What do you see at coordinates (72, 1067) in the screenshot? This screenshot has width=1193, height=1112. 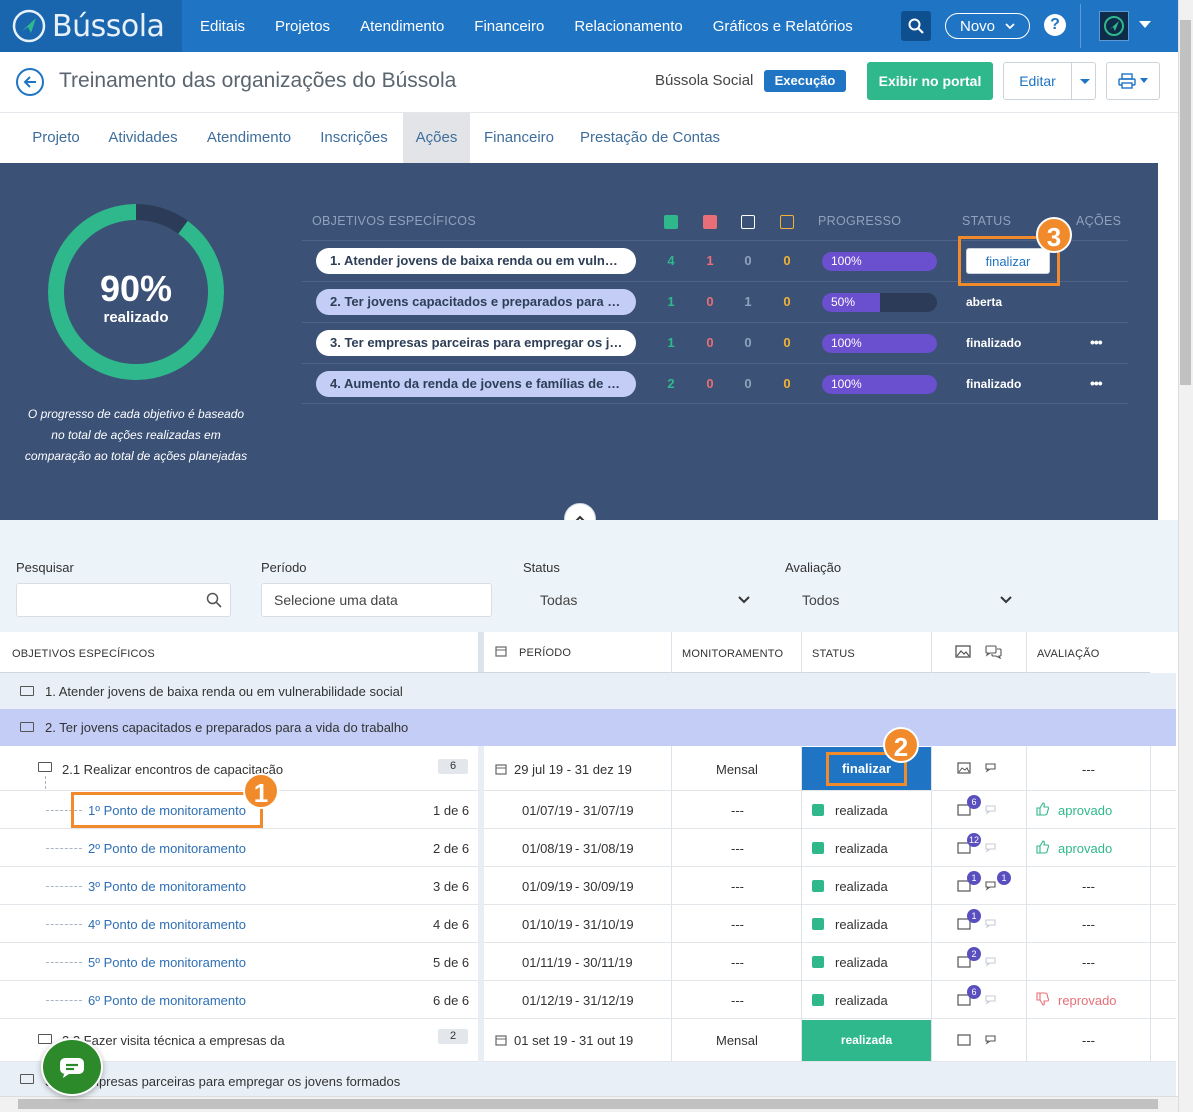 I see `chat-button` at bounding box center [72, 1067].